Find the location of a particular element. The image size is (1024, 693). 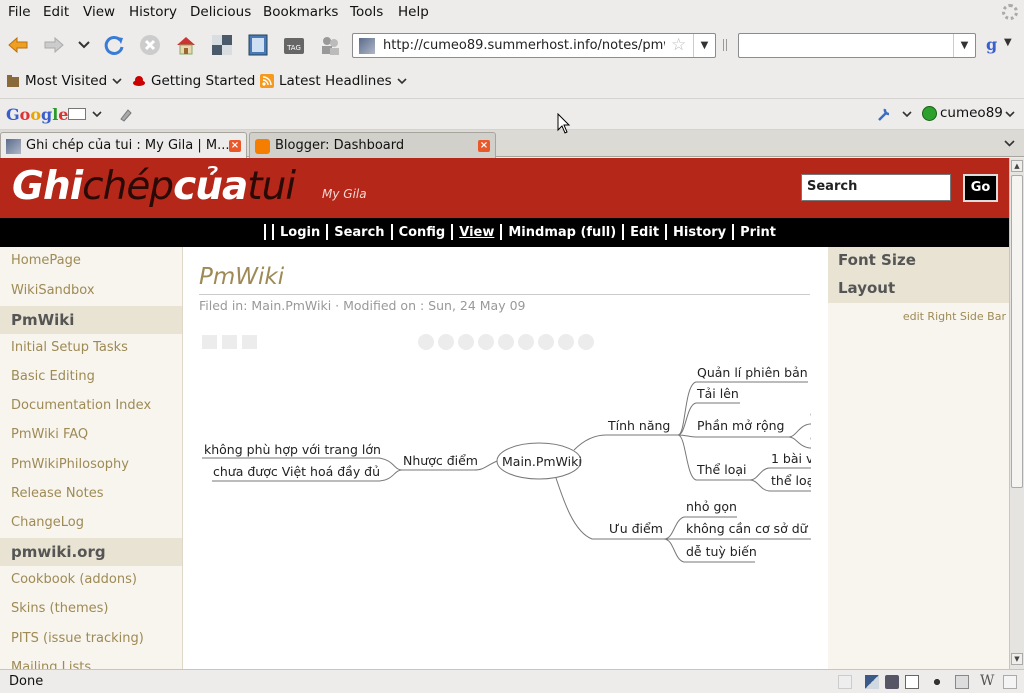

menu-tools: Tools is located at coordinates (366, 12).